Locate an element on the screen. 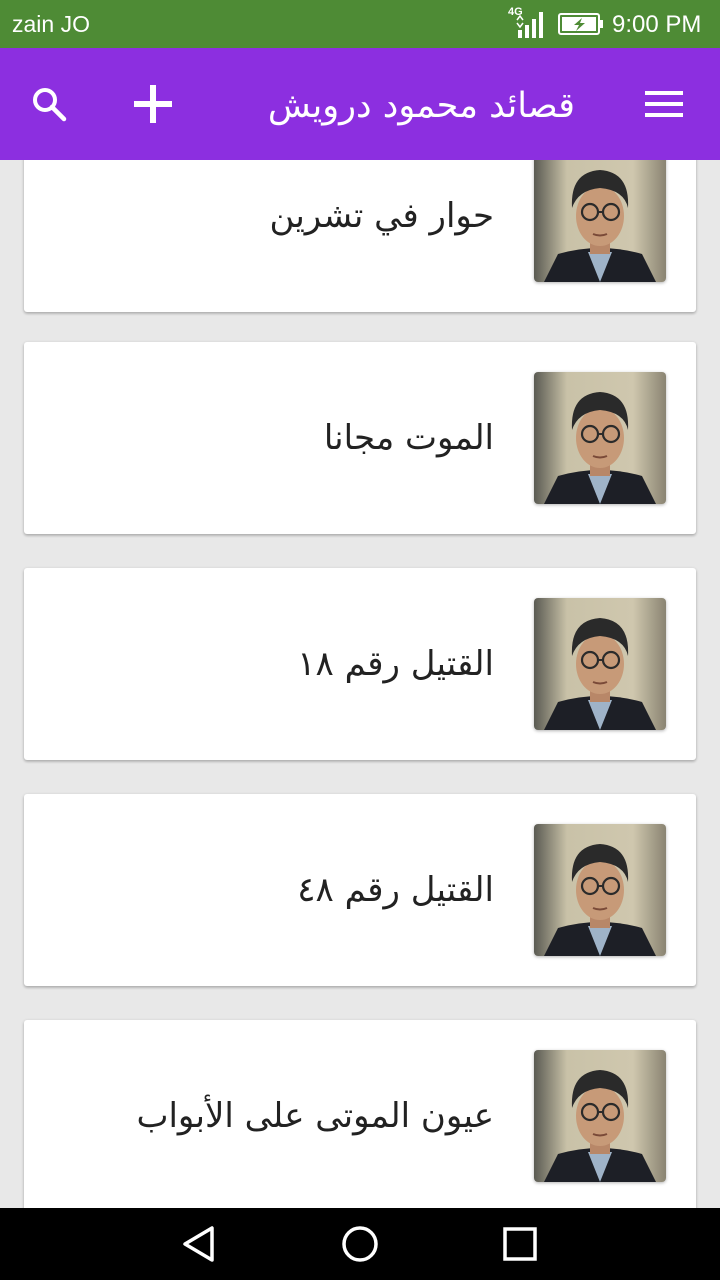 The width and height of the screenshot is (720, 1280). list-item: حوار في تشرين is located at coordinates (360, 236).